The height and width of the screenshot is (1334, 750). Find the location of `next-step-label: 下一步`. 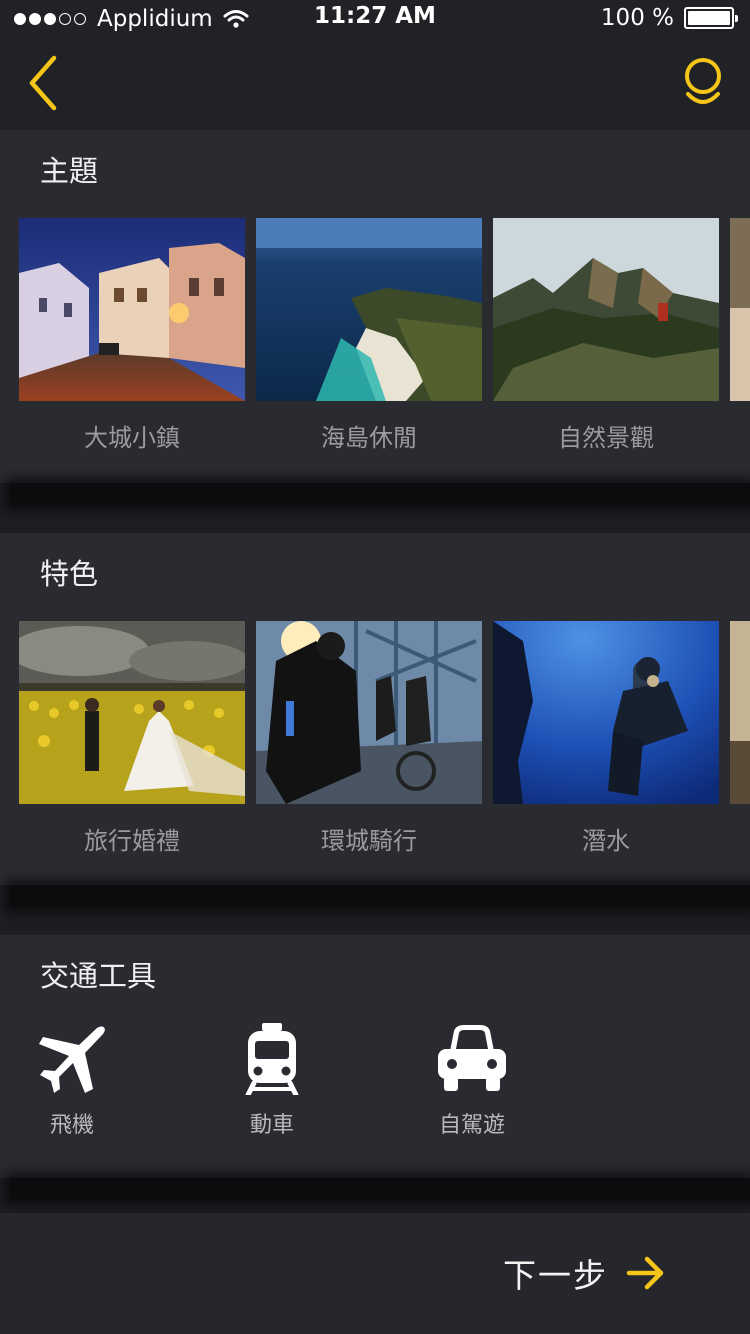

next-step-label: 下一步 is located at coordinates (555, 1275).